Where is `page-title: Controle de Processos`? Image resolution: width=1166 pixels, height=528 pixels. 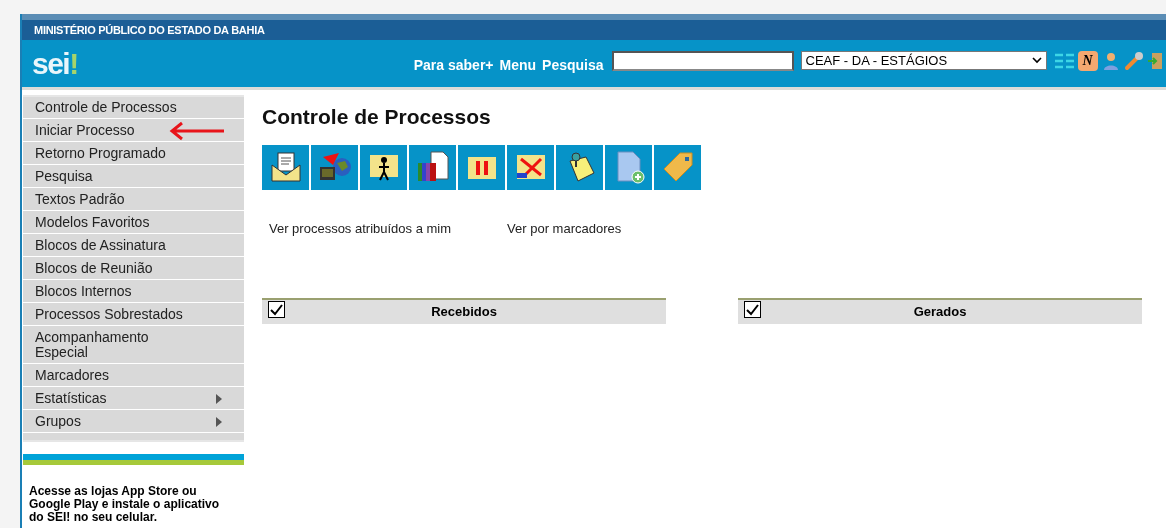
page-title: Controle de Processos is located at coordinates (377, 117).